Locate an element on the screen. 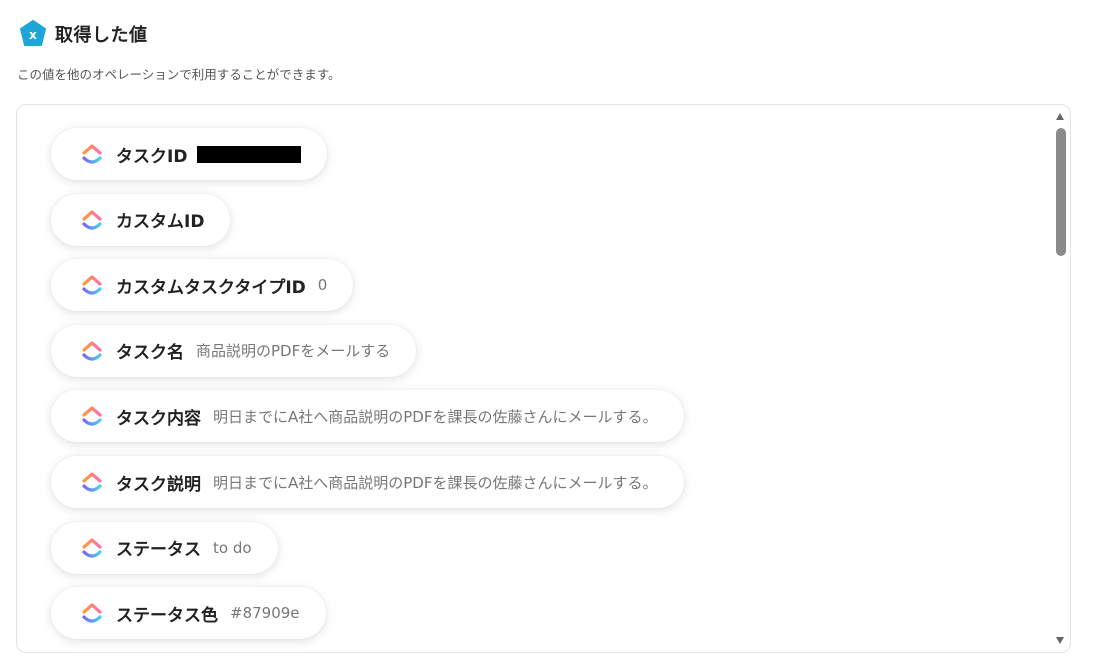 This screenshot has width=1095, height=668. value-item: タスク名 商品説明のPDFをメールする is located at coordinates (234, 350).